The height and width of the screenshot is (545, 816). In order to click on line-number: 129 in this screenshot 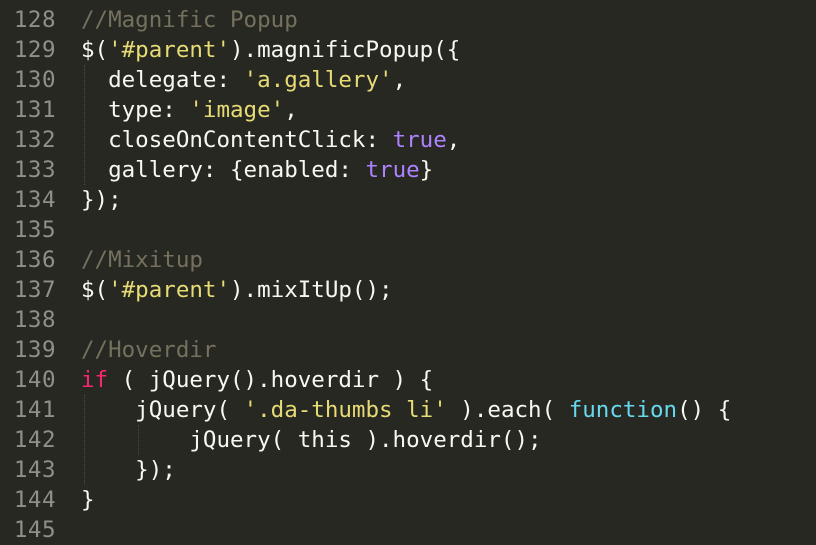, I will do `click(34, 50)`.